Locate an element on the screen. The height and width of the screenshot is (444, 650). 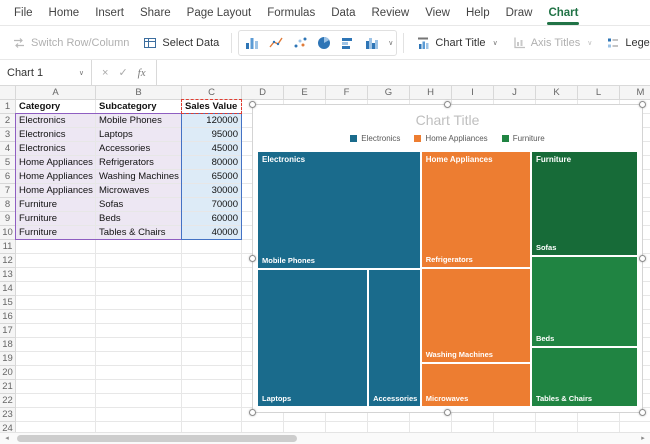
cell-b14 is located at coordinates (139, 289).